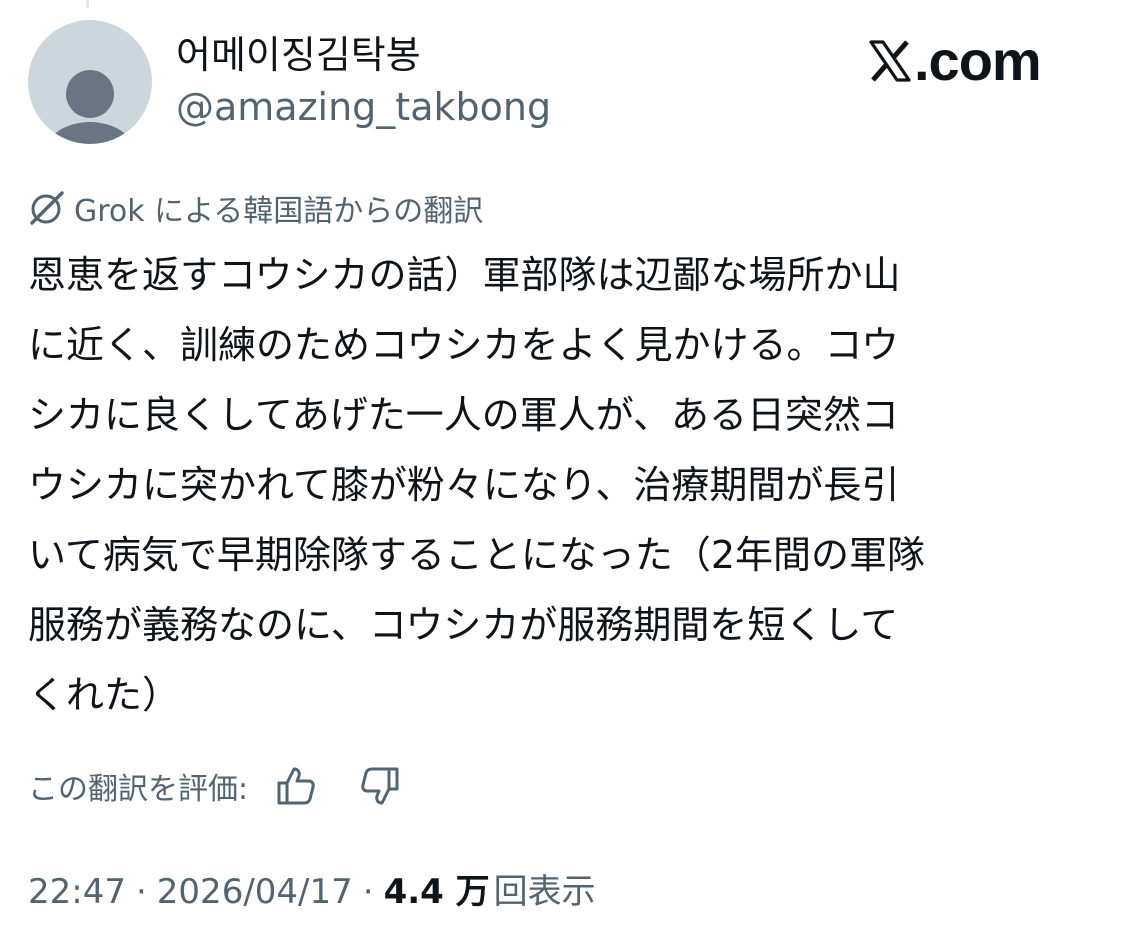 The width and height of the screenshot is (1125, 937). Describe the element at coordinates (463, 415) in the screenshot. I see `post-text-line: シカに良くしてあげた一人の軍人が、ある日突然コ` at that location.